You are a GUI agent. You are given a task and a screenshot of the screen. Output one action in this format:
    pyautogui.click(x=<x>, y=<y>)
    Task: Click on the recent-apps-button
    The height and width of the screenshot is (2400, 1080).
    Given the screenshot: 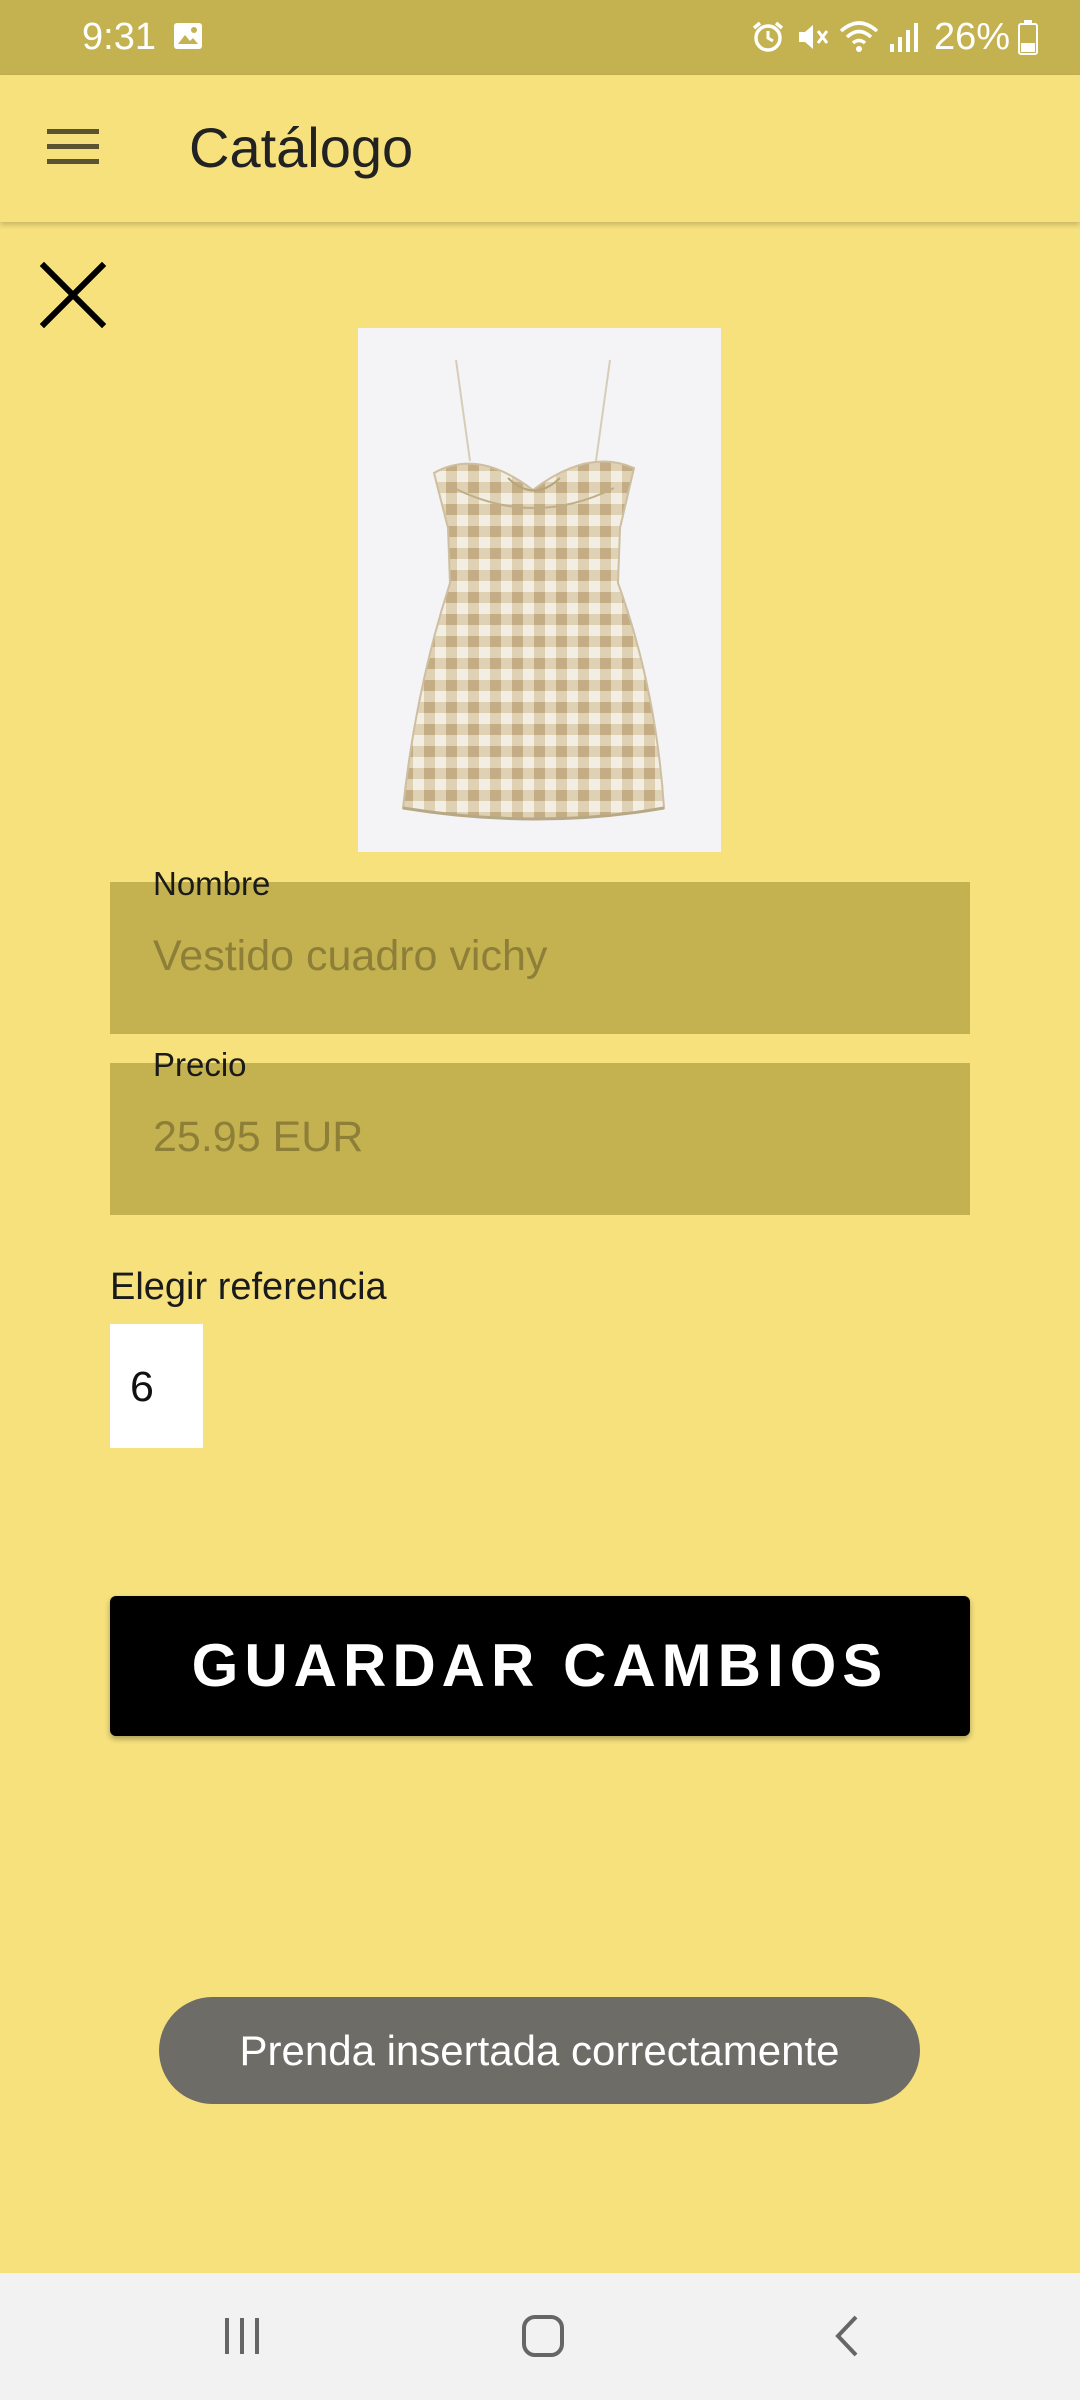 What is the action you would take?
    pyautogui.click(x=242, y=2338)
    